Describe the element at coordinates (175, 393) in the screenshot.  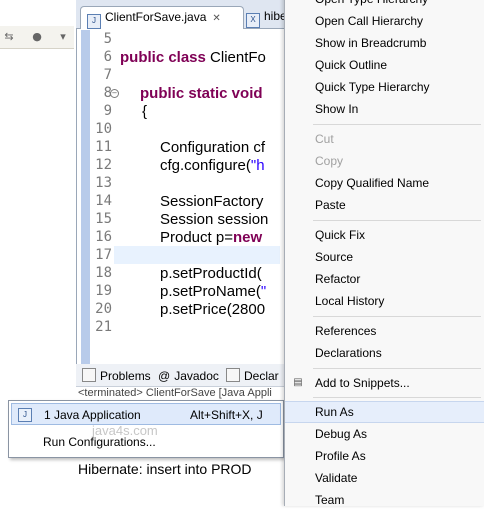
I see `console-status: <terminated> ClientForSave [Java Appli` at that location.